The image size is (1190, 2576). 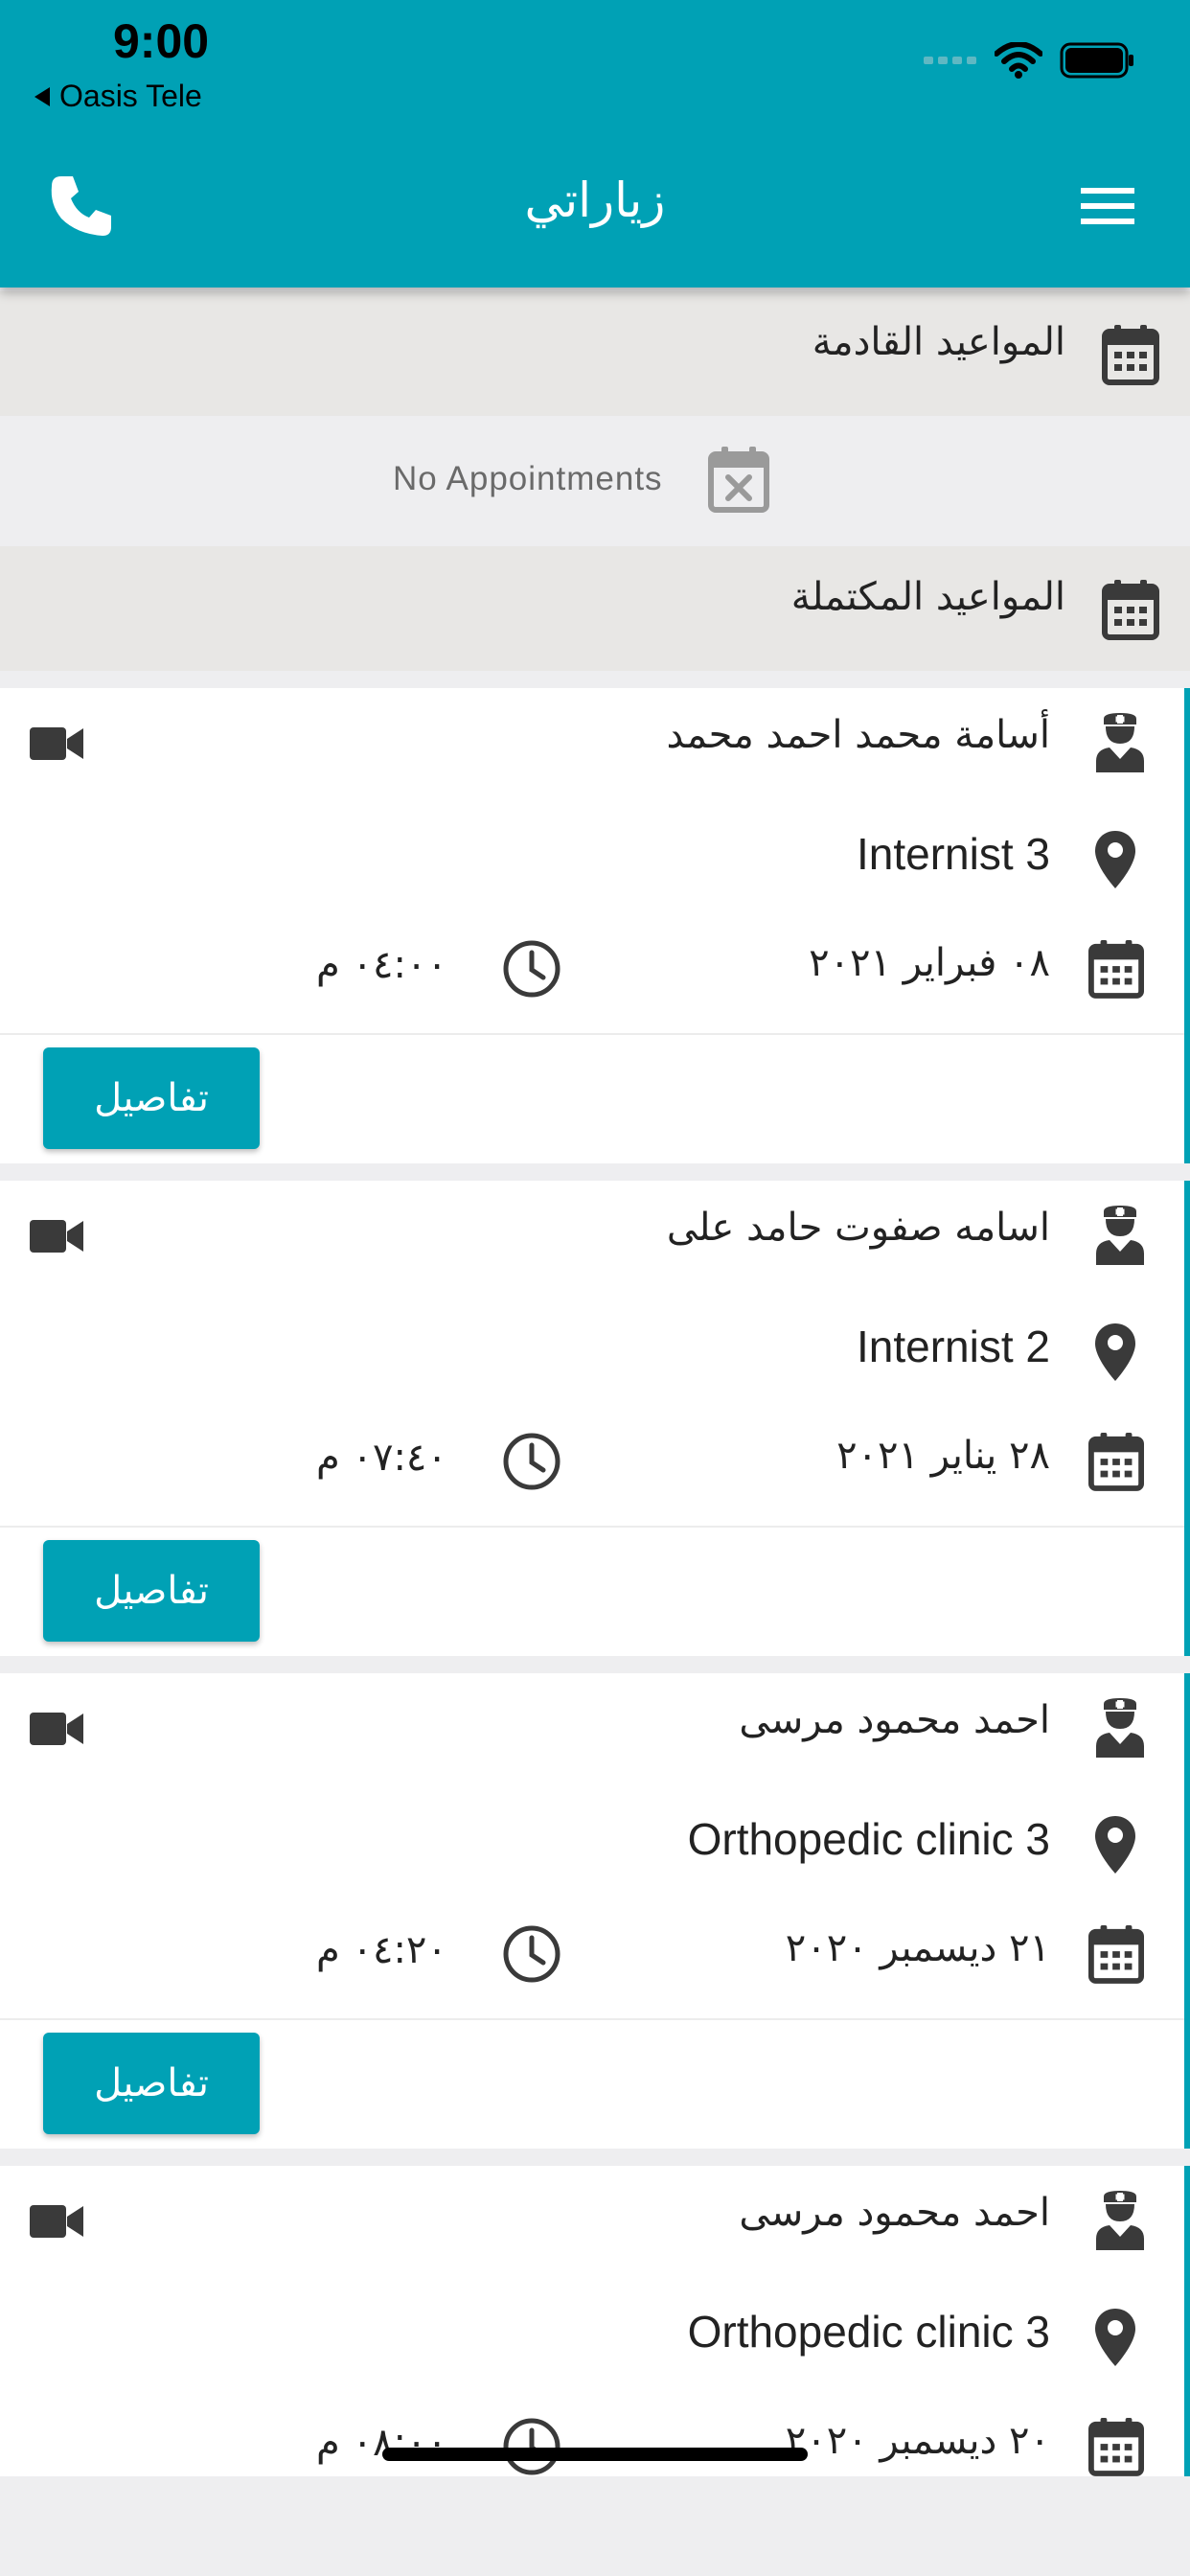 I want to click on carrier-label: Oasis Tele, so click(x=131, y=96).